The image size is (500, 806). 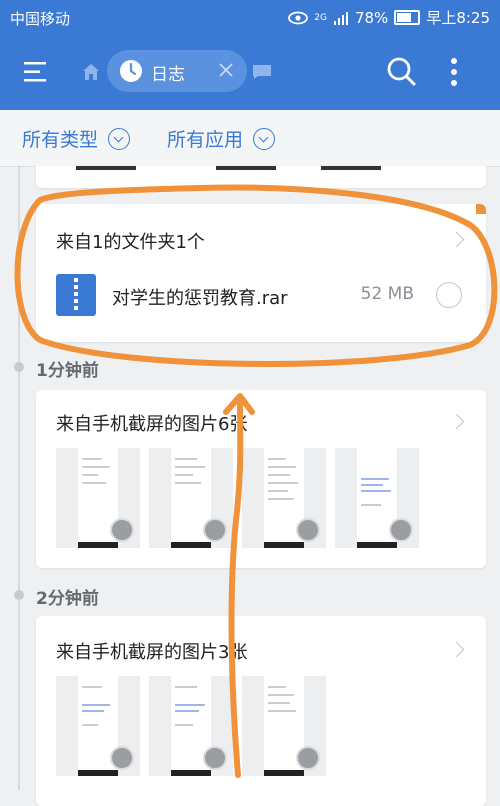 I want to click on filter-app-label: 所有应用, so click(x=205, y=140).